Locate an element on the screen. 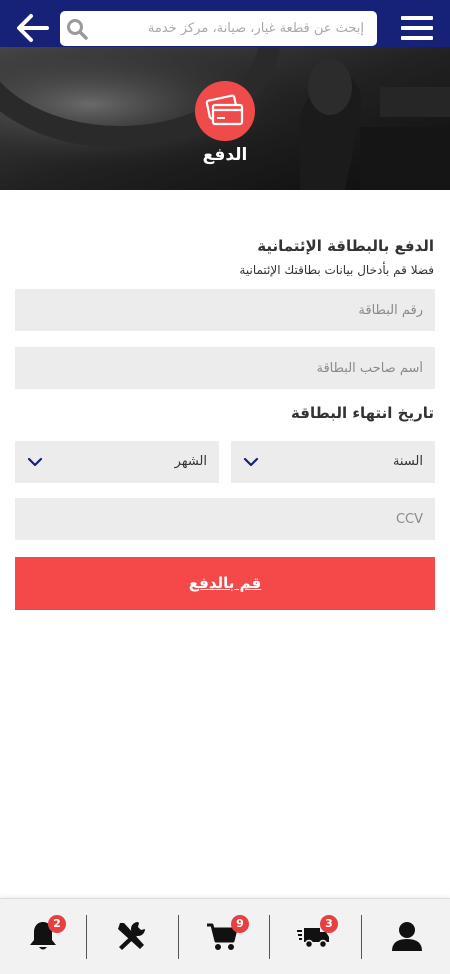 The image size is (450, 974). year-select: السنة is located at coordinates (333, 462).